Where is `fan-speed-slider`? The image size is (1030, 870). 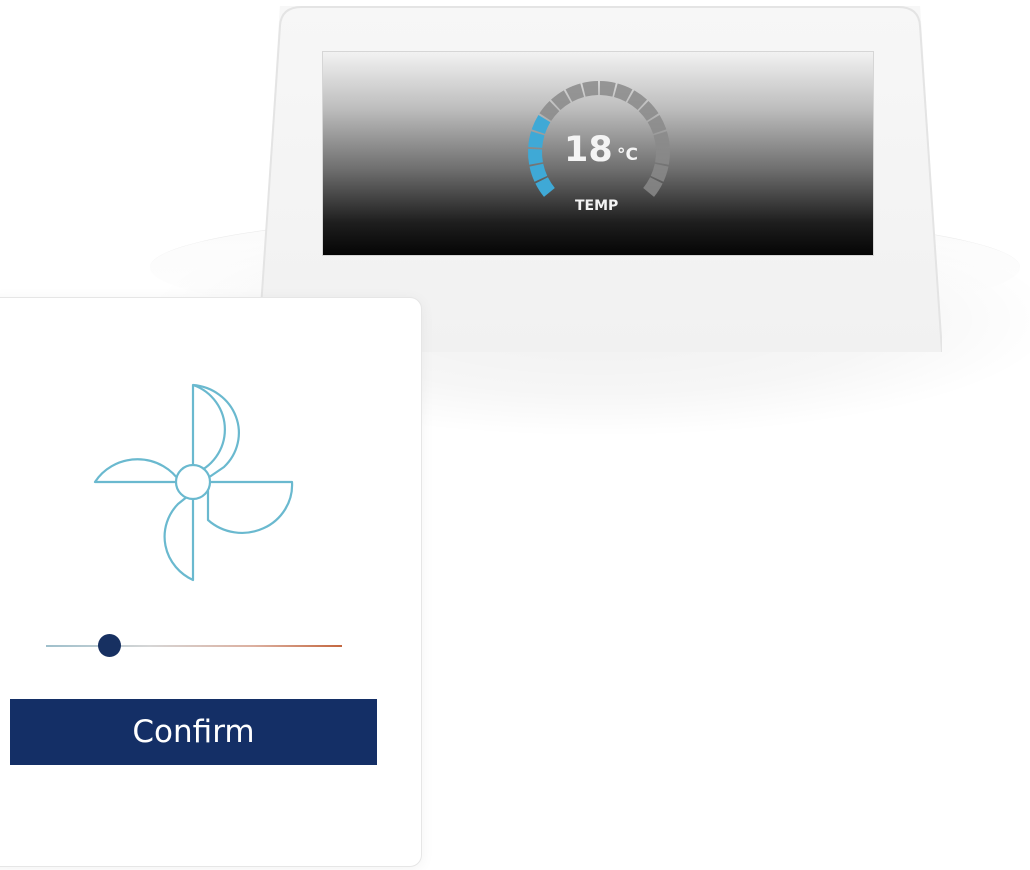 fan-speed-slider is located at coordinates (195, 646).